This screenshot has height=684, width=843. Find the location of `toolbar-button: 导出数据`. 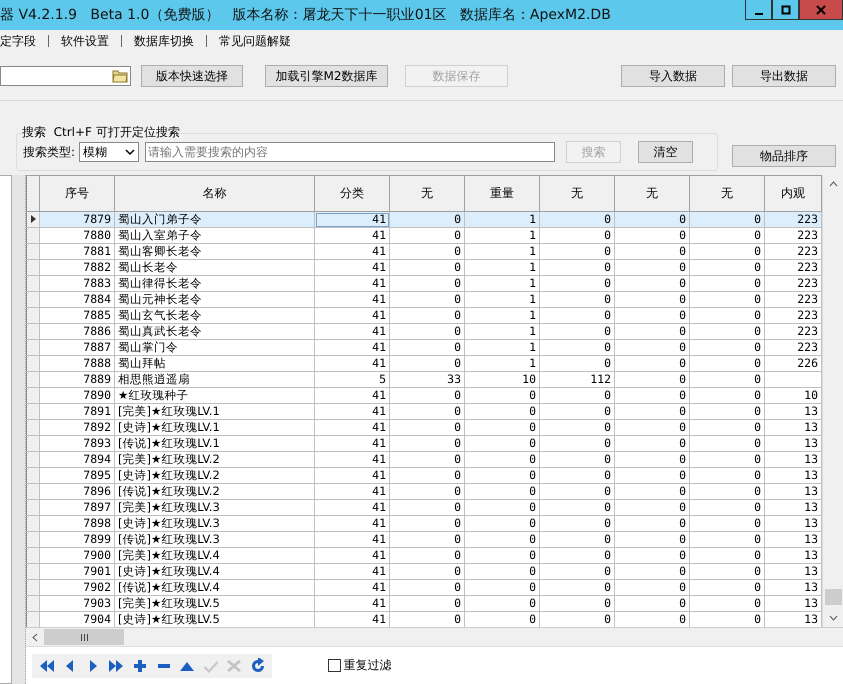

toolbar-button: 导出数据 is located at coordinates (784, 76).